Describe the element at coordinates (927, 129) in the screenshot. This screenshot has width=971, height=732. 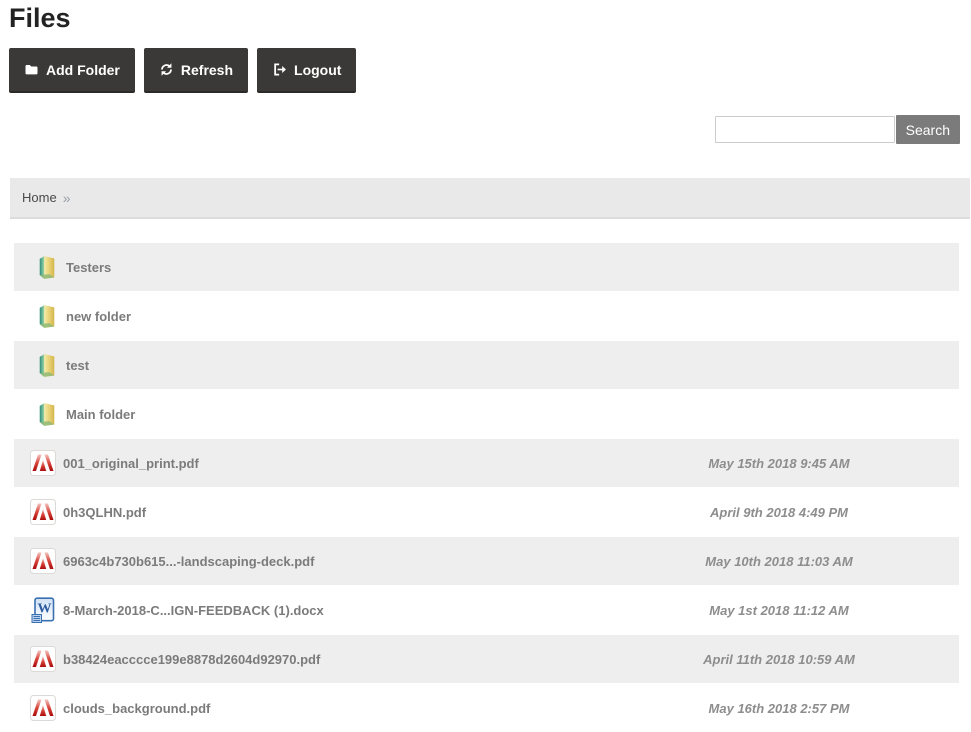
I see `search-button: Search` at that location.